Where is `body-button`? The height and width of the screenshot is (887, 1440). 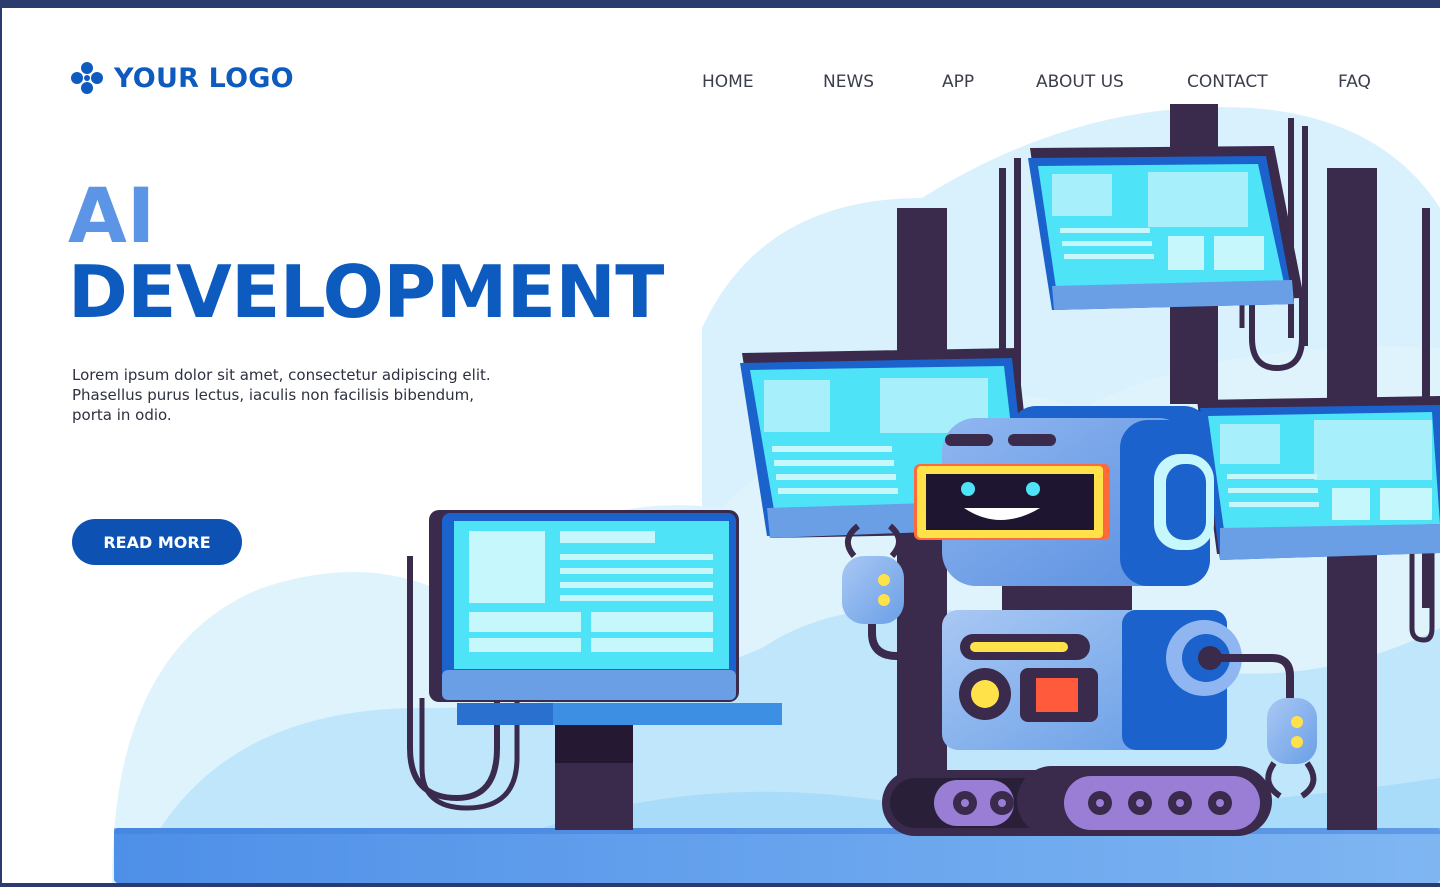 body-button is located at coordinates (985, 694).